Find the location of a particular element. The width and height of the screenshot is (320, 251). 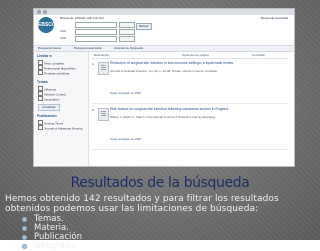

results-toolbar: Relevancia Opciones de página Compartir is located at coordinates (190, 55).